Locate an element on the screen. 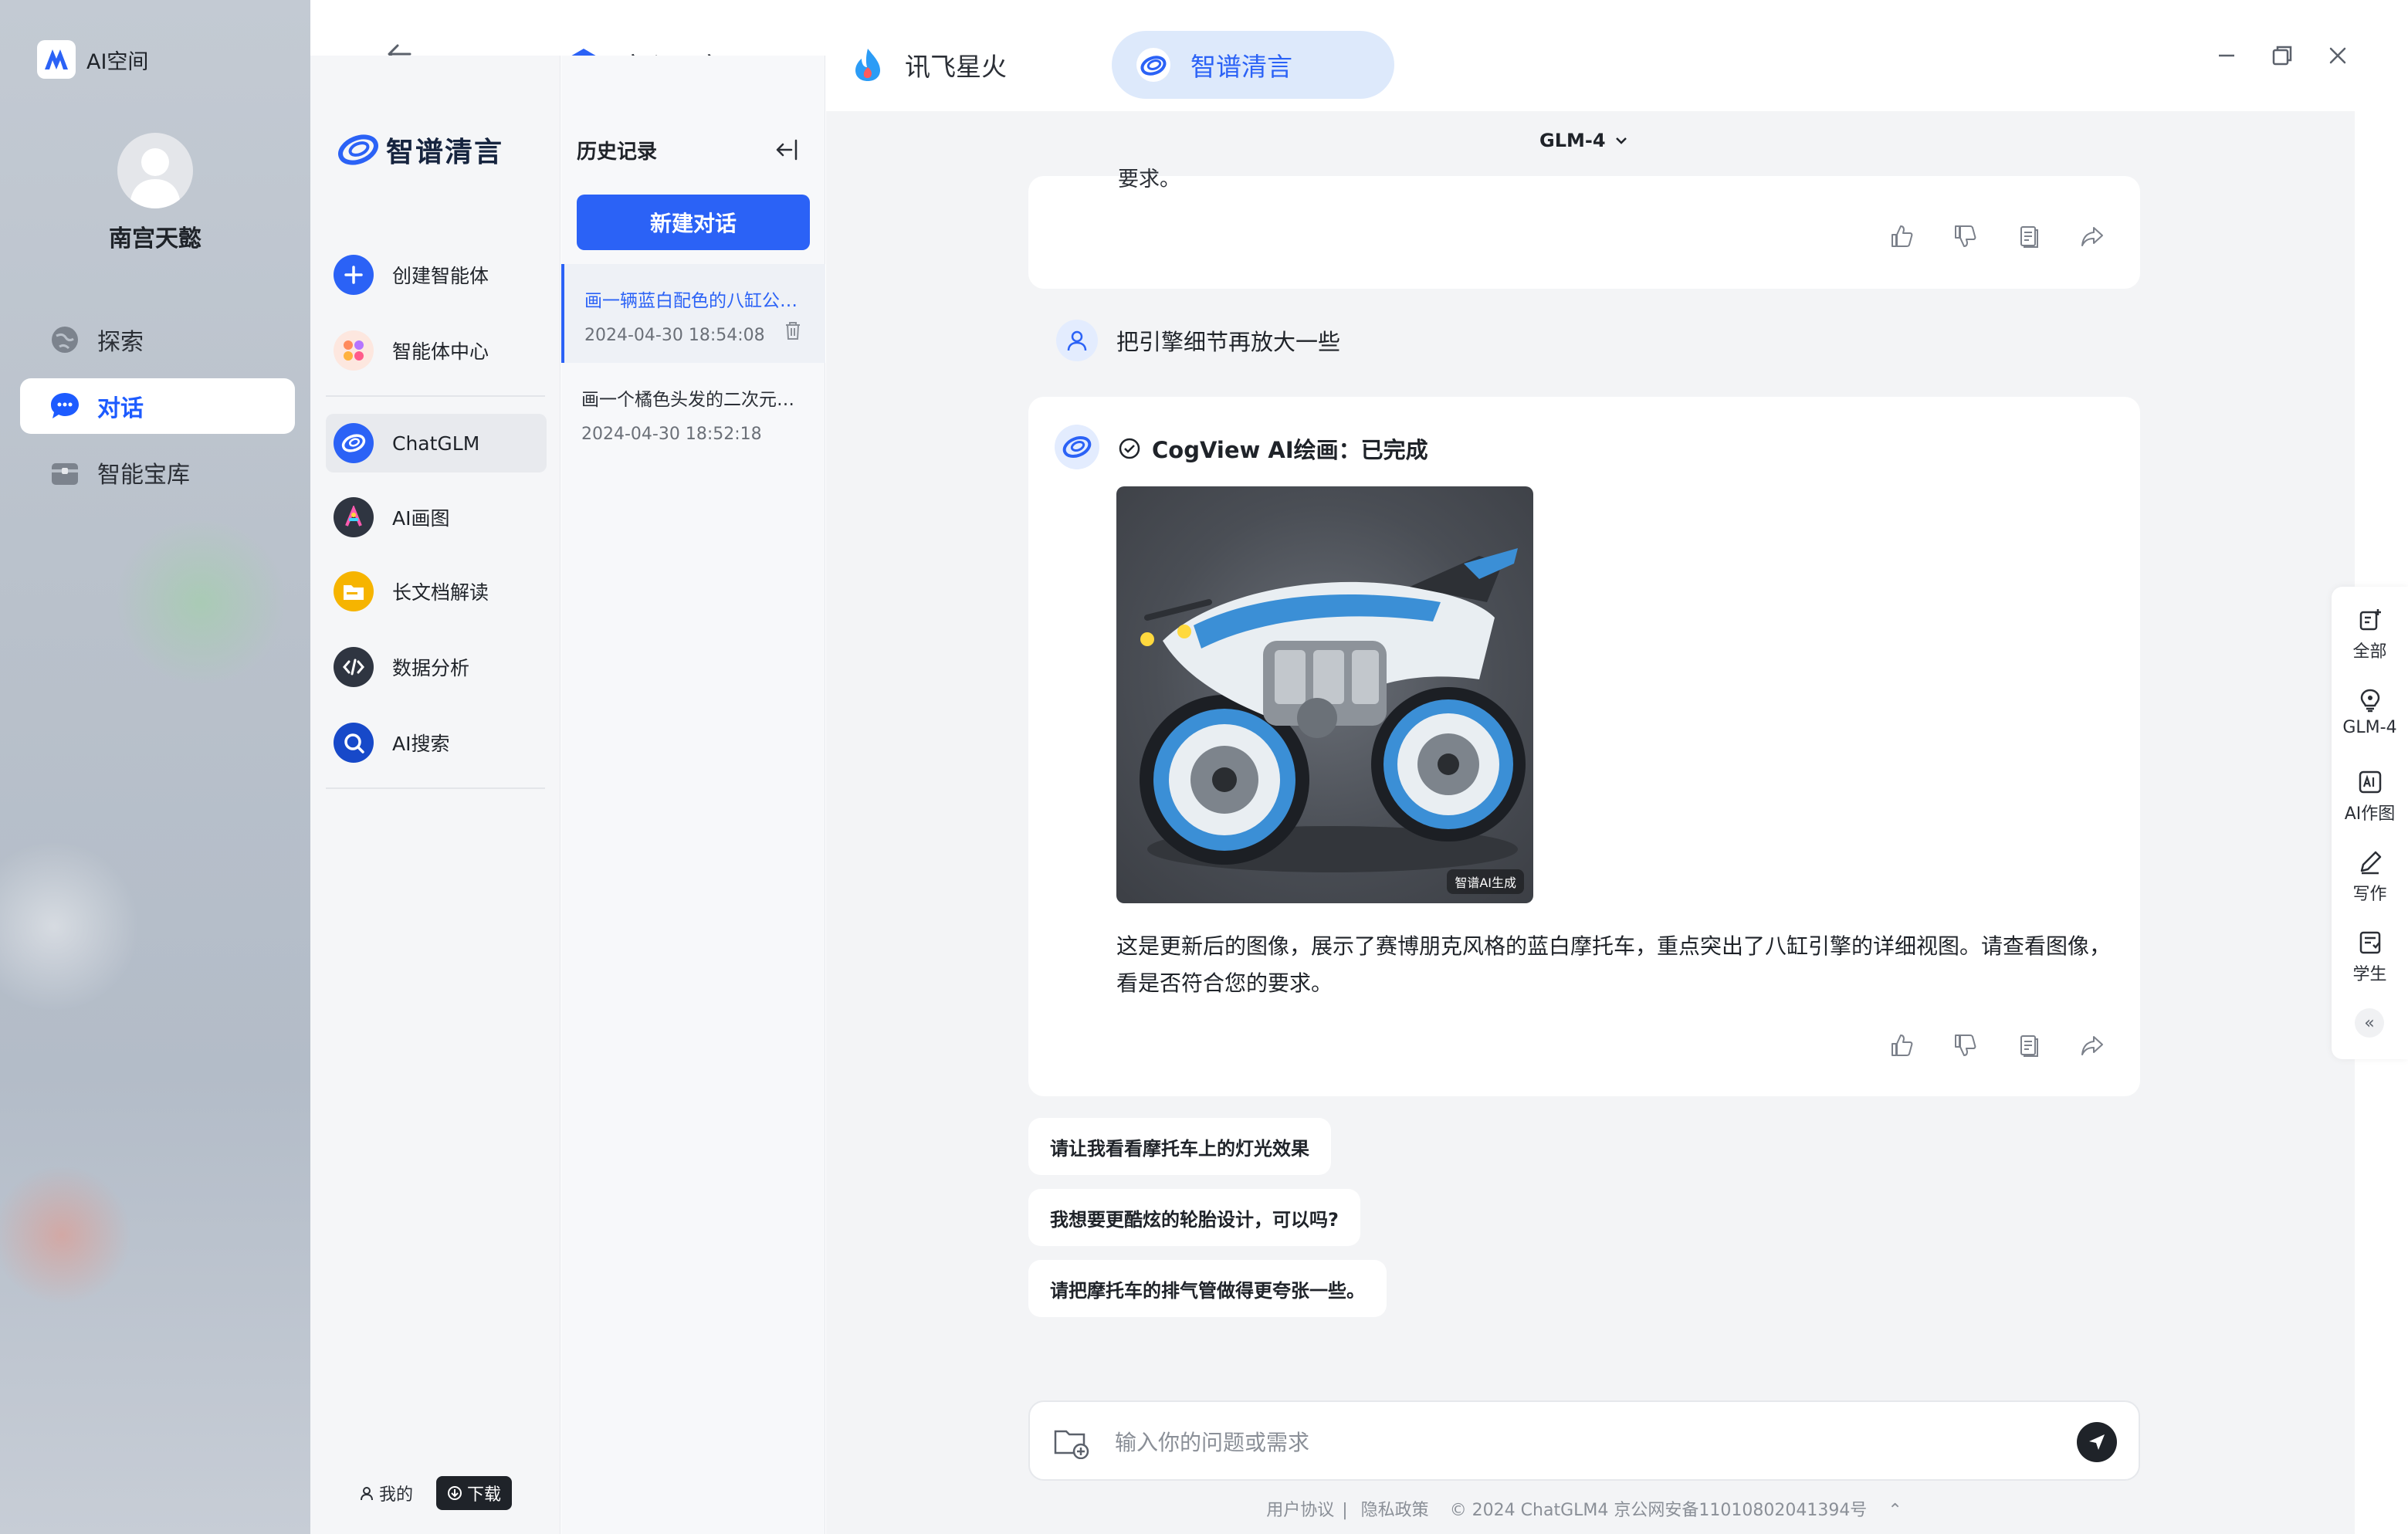  tab-zhipu: 智谱清言 is located at coordinates (1253, 65).